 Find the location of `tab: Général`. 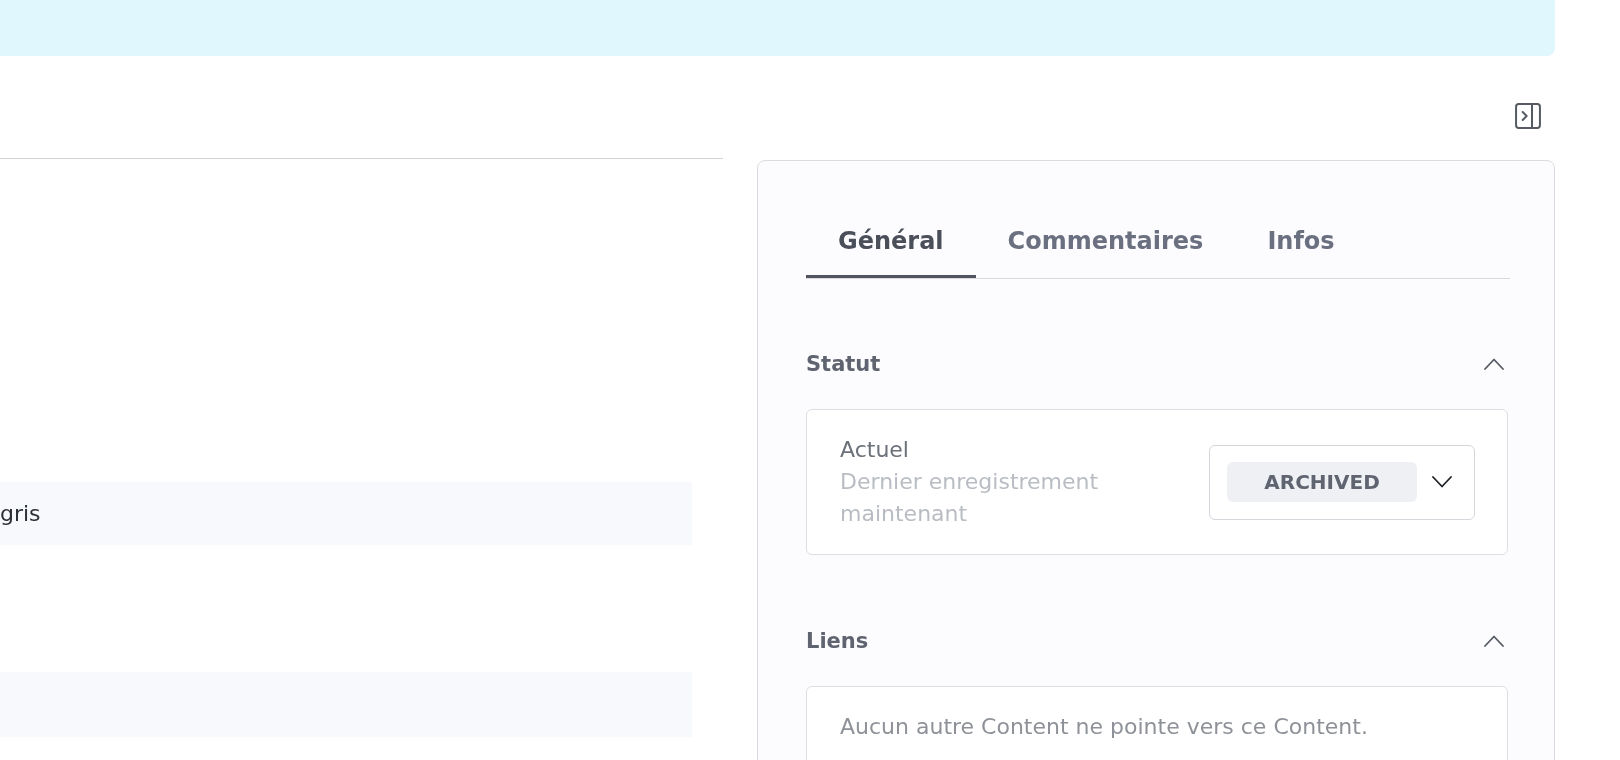

tab: Général is located at coordinates (891, 242).